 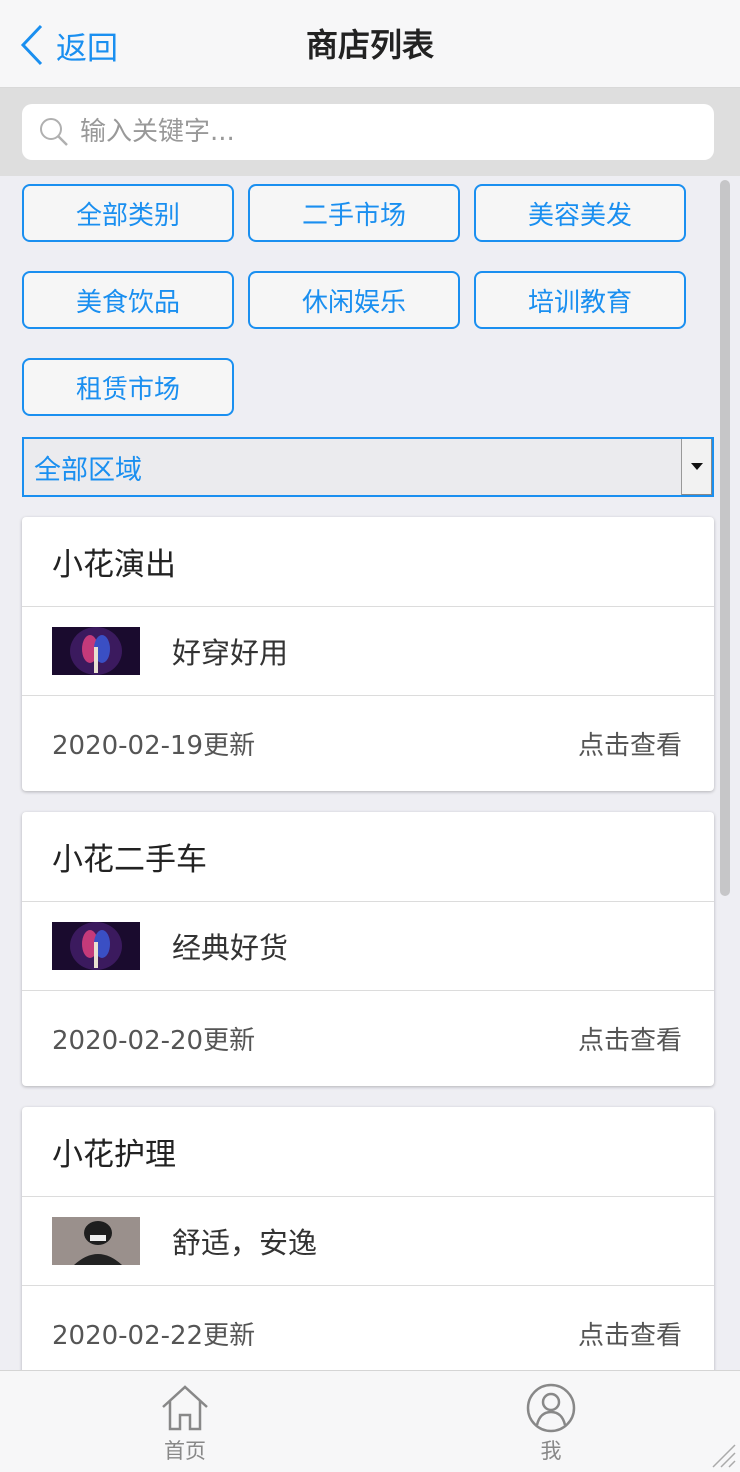 What do you see at coordinates (128, 213) in the screenshot?
I see `category-all: 全部类别` at bounding box center [128, 213].